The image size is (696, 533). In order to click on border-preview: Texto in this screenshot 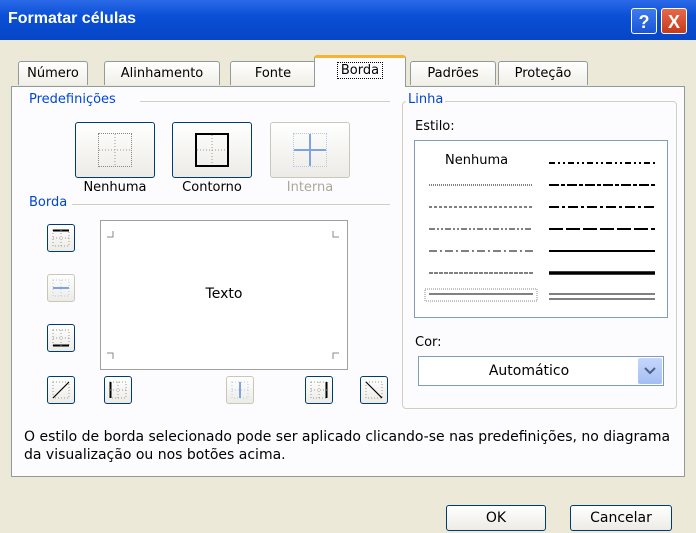, I will do `click(224, 295)`.